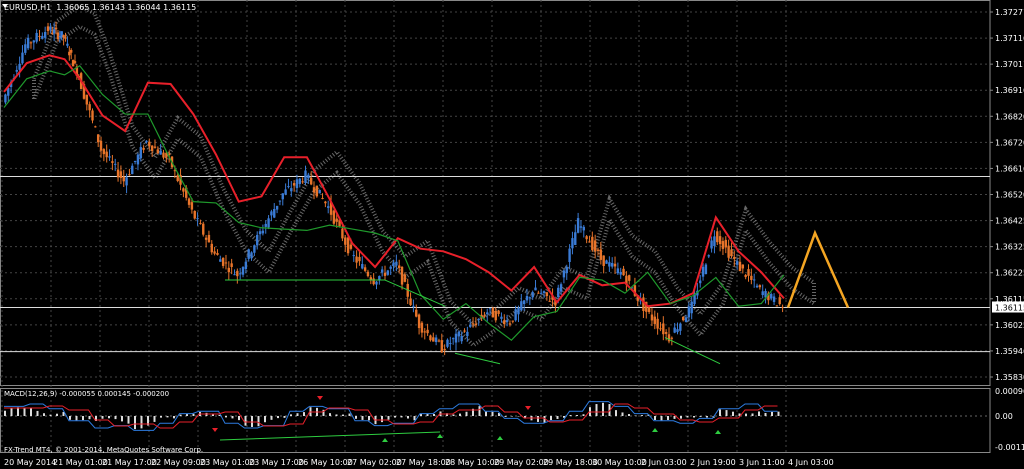  I want to click on time-tick-label: 2 Jun 03:00, so click(664, 462).